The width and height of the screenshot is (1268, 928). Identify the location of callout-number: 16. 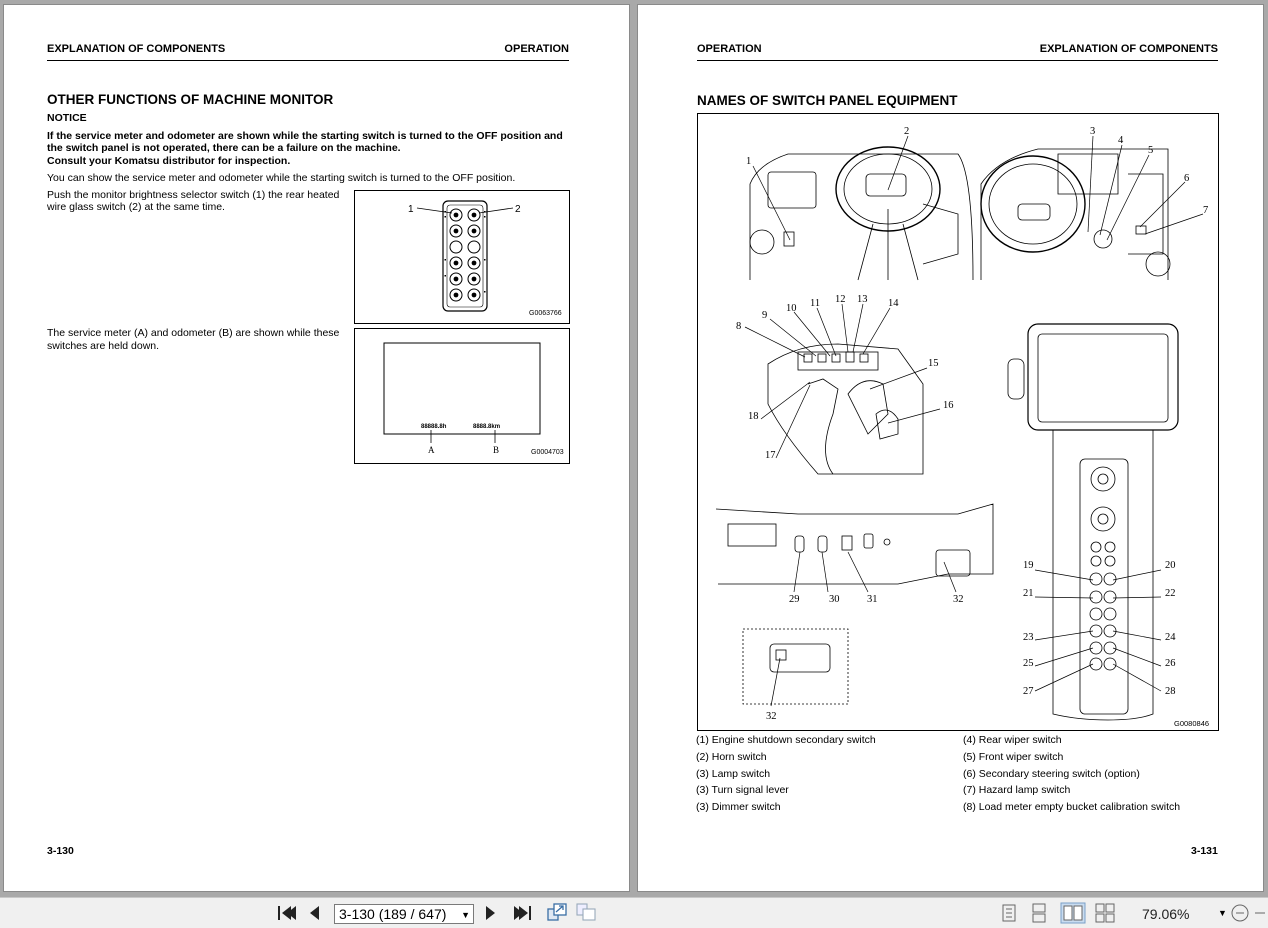
(948, 405).